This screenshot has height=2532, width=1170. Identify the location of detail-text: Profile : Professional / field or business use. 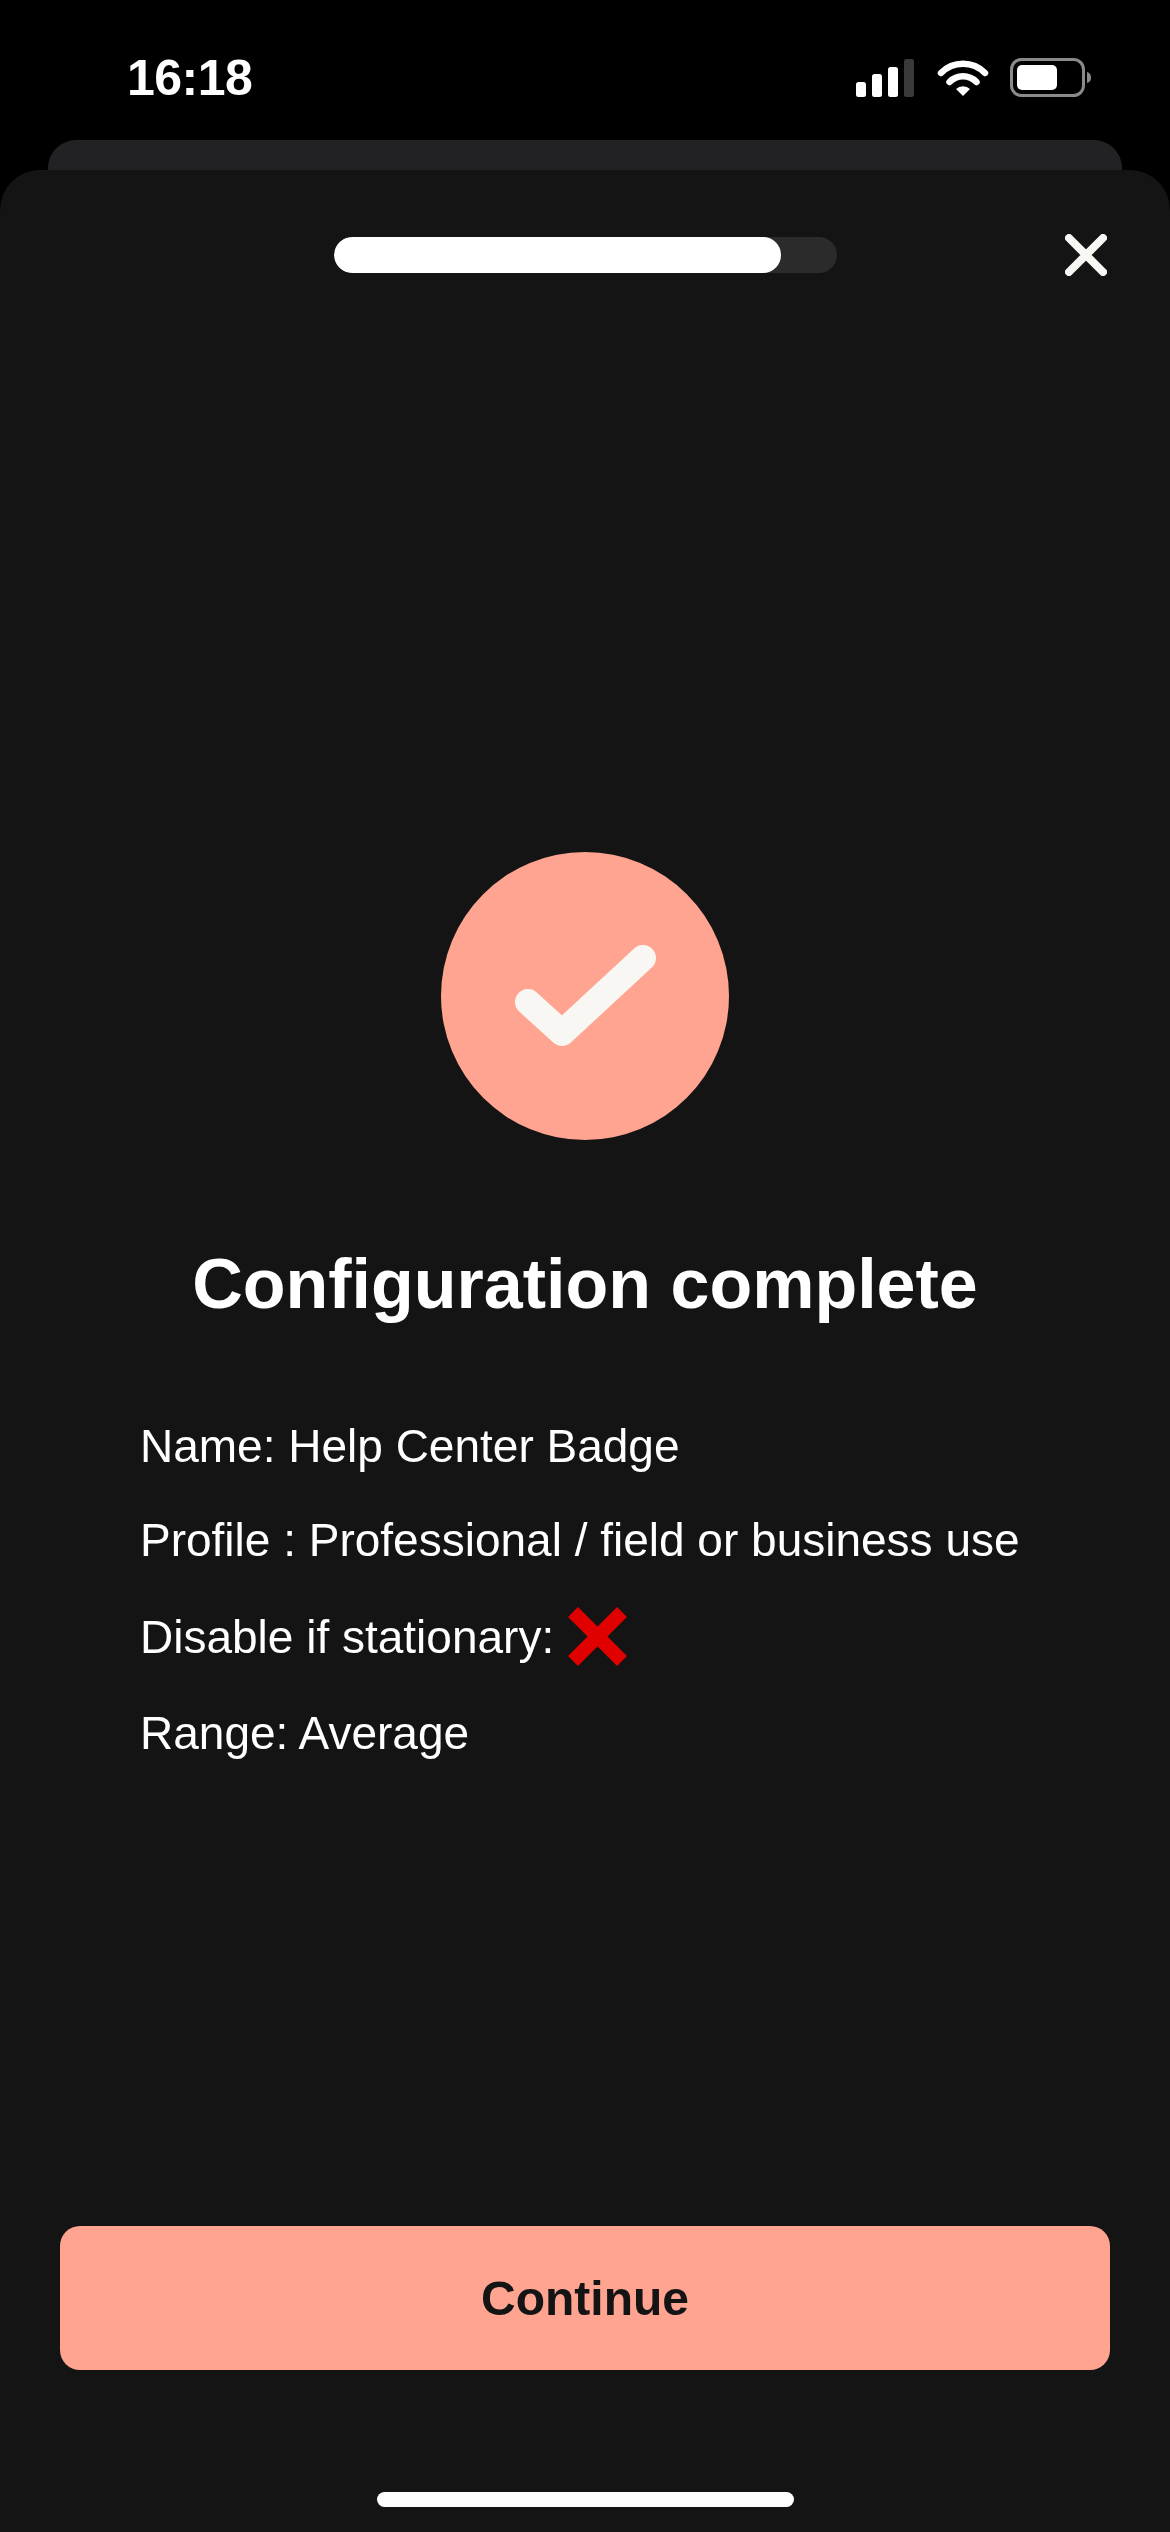
(580, 1540).